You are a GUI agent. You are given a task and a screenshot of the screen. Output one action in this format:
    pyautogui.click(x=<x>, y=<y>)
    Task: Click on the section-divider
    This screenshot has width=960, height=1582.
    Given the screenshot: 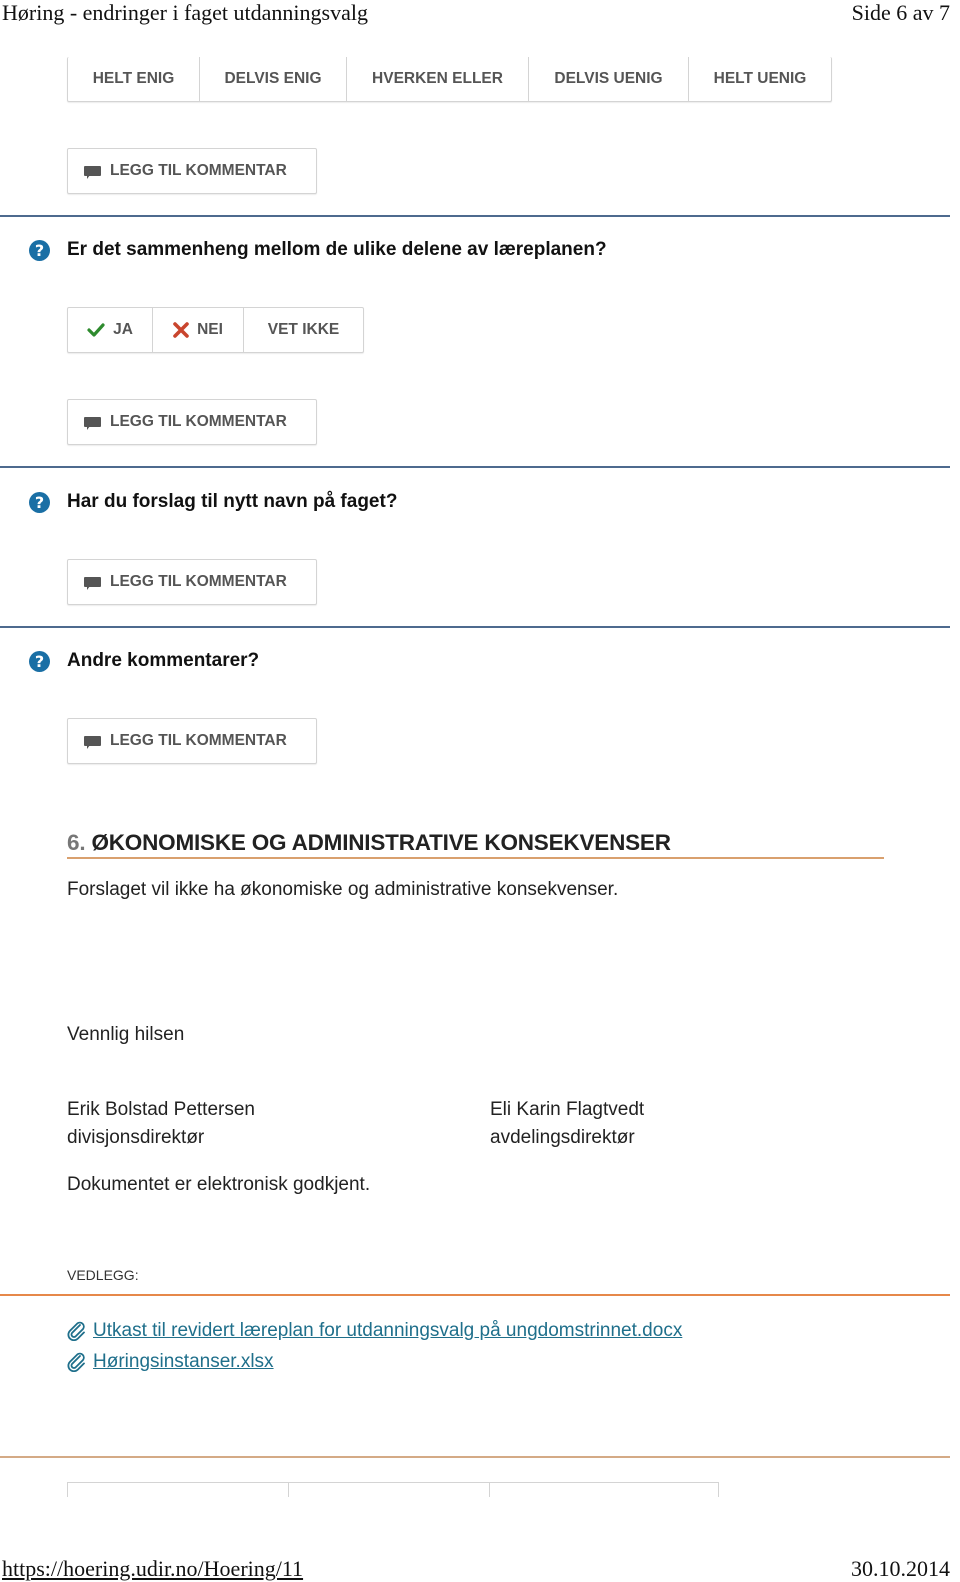 What is the action you would take?
    pyautogui.click(x=475, y=858)
    